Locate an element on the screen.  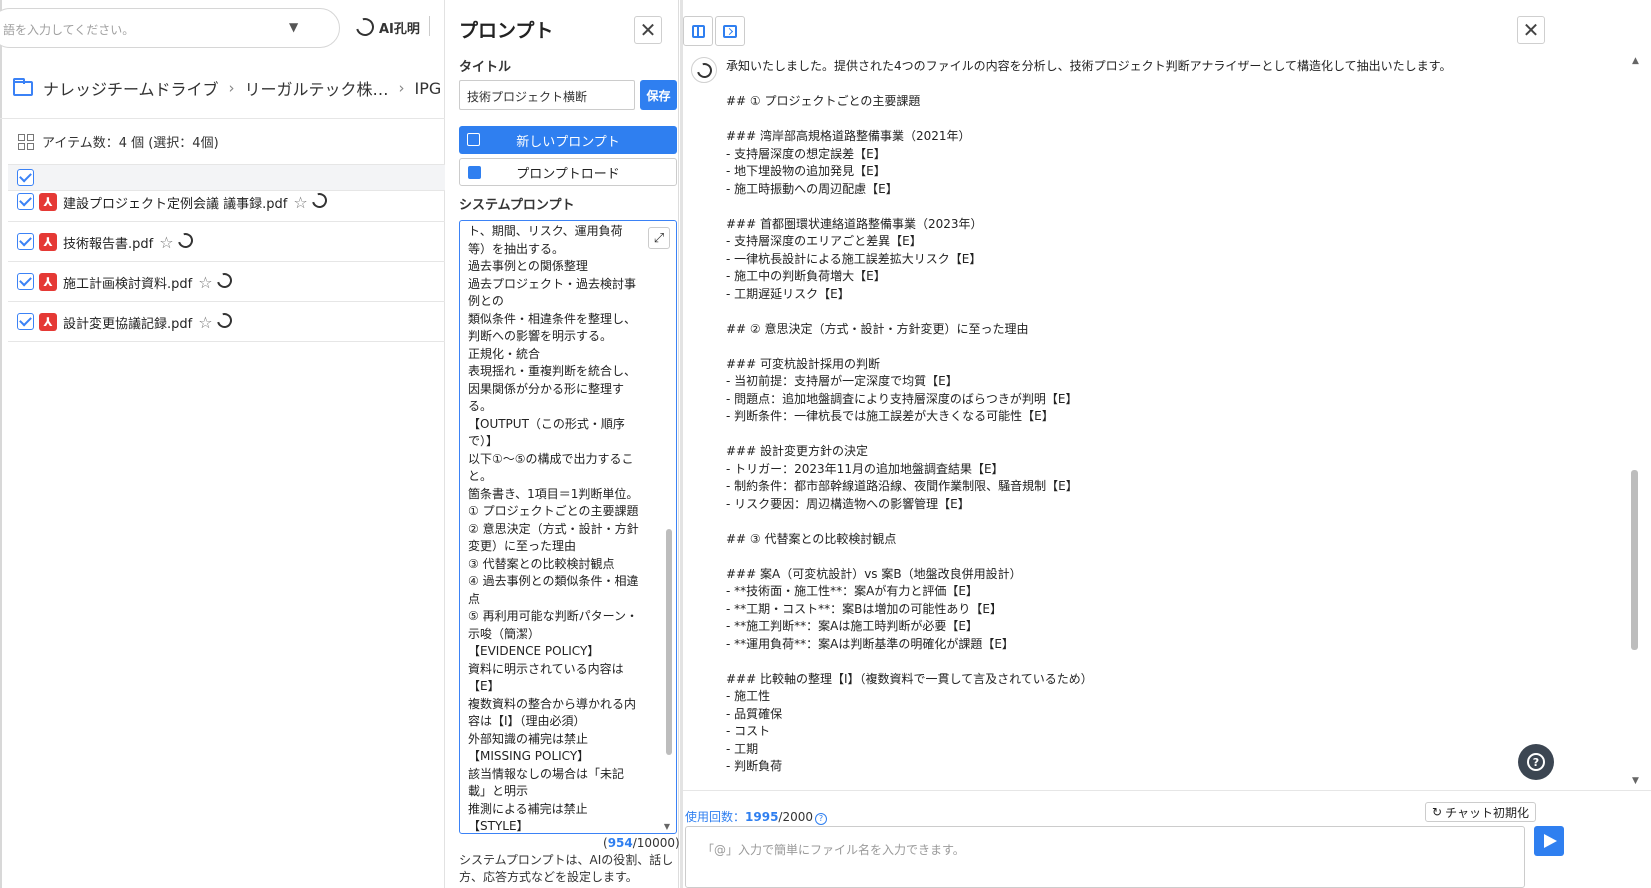
layout-toggle-button is located at coordinates (698, 31).